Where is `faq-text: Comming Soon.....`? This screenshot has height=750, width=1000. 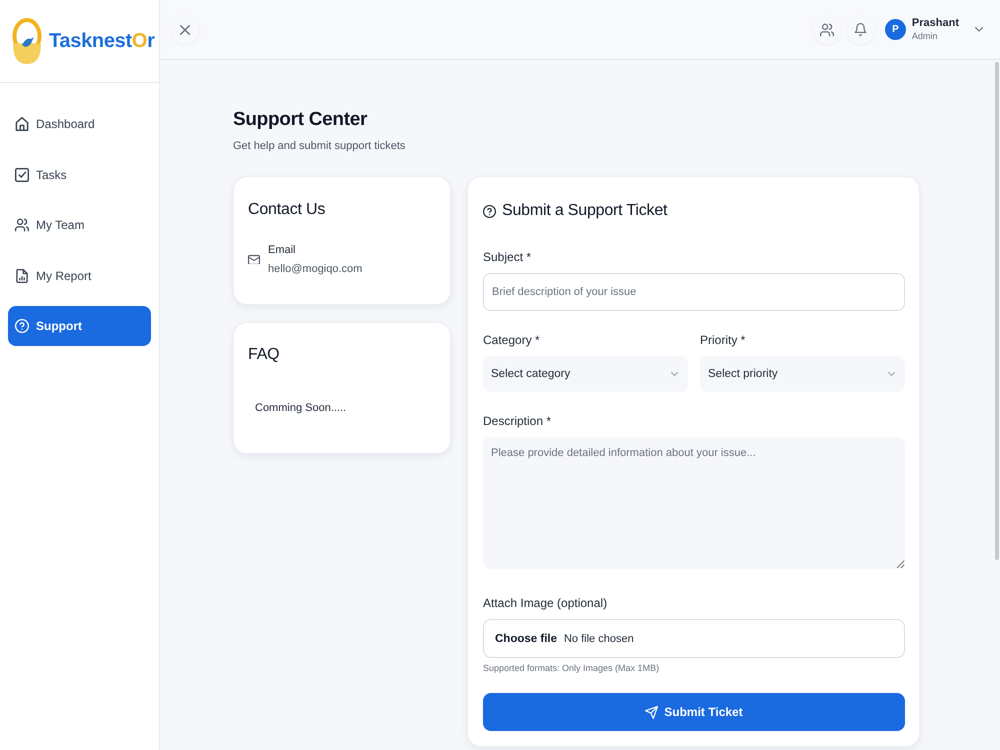 faq-text: Comming Soon..... is located at coordinates (301, 408).